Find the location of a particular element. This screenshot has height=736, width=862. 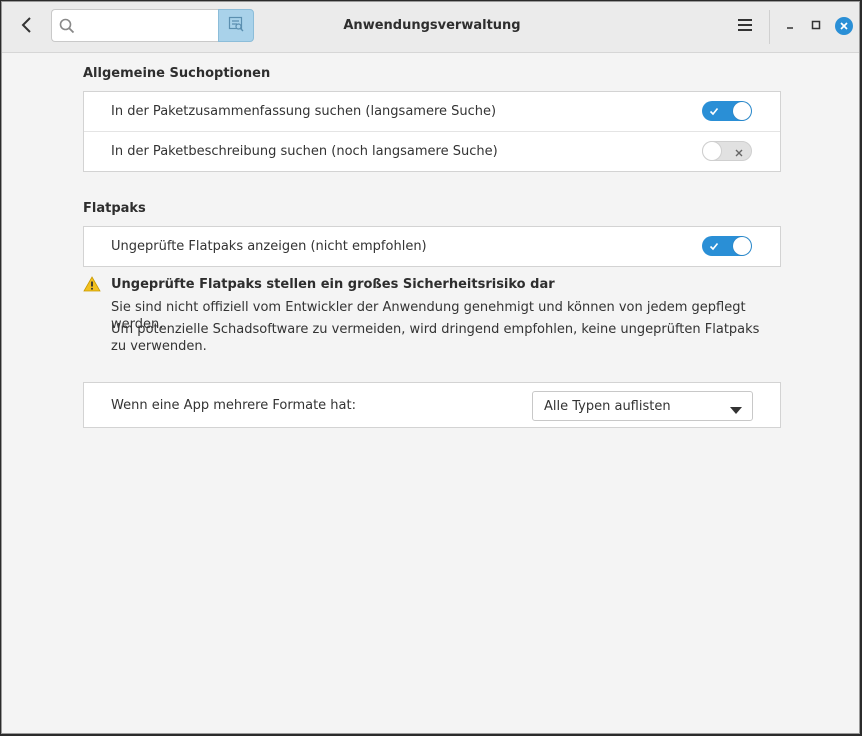

header-bar: Anwendungsverwaltung is located at coordinates (430, 27).